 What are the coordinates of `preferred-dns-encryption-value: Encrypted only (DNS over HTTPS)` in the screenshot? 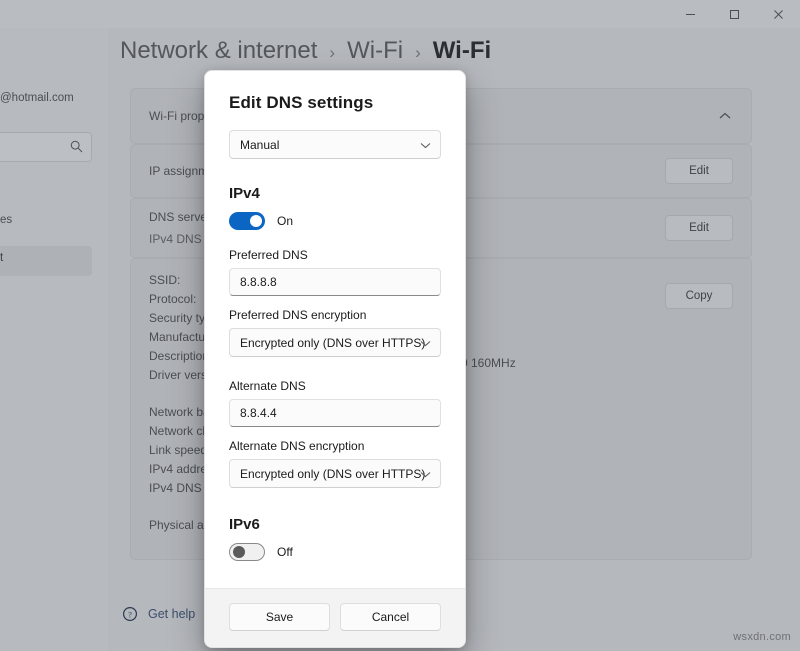 It's located at (333, 342).